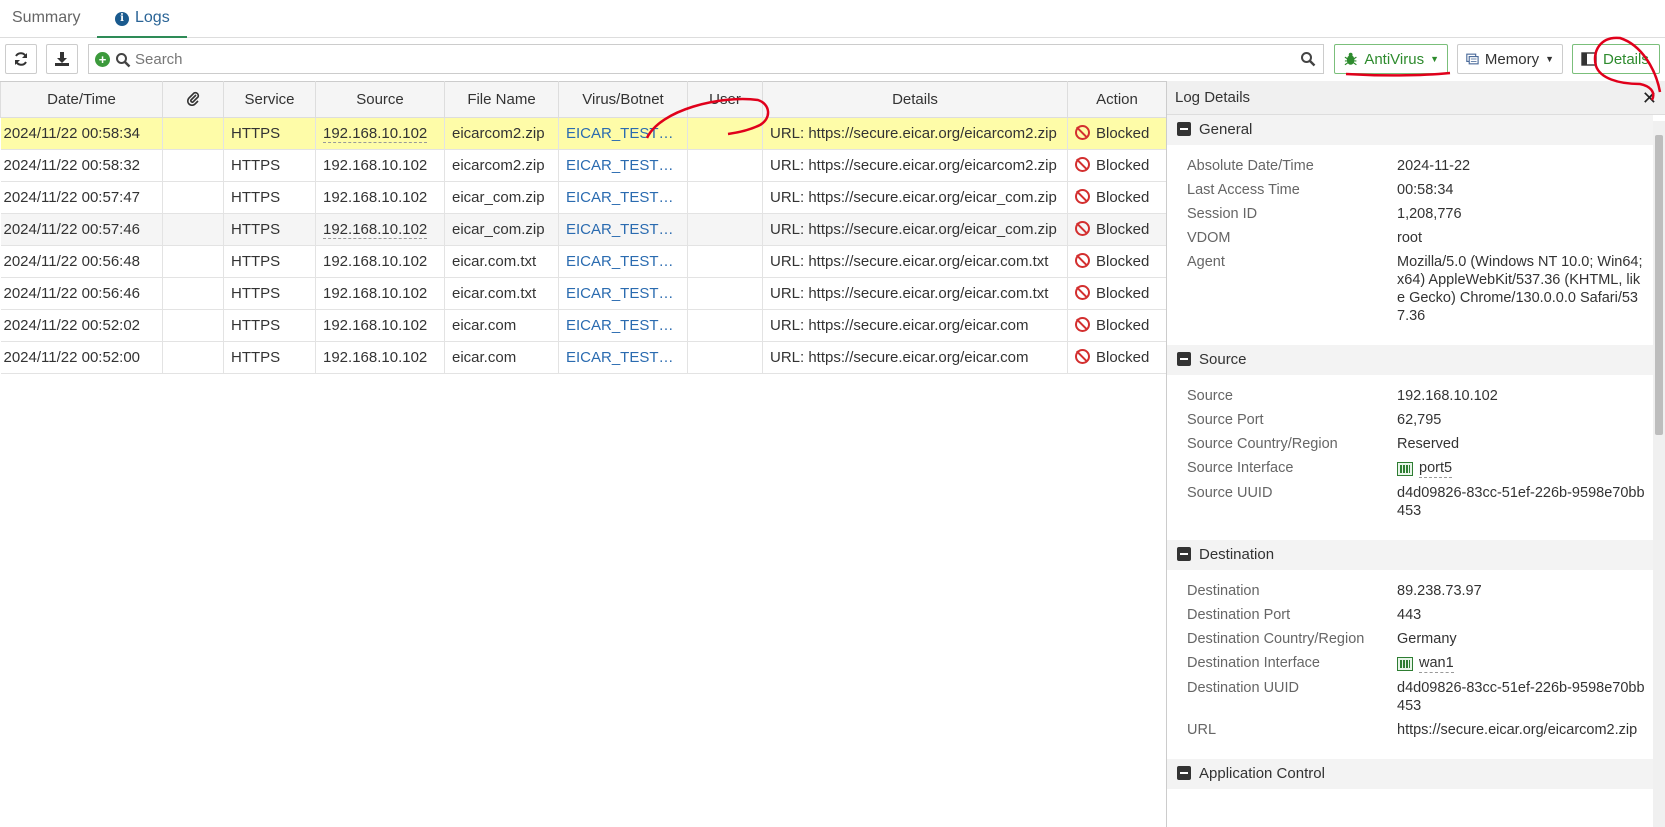 The height and width of the screenshot is (827, 1665). I want to click on column-header-action: Action, so click(1117, 99).